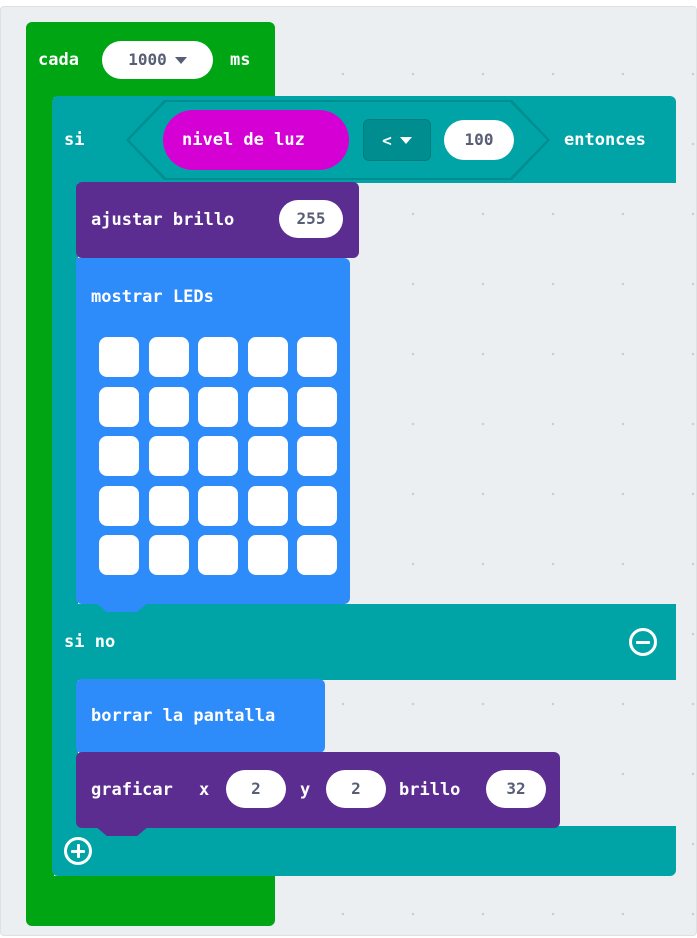  I want to click on plot-brightness-input: 32, so click(516, 789).